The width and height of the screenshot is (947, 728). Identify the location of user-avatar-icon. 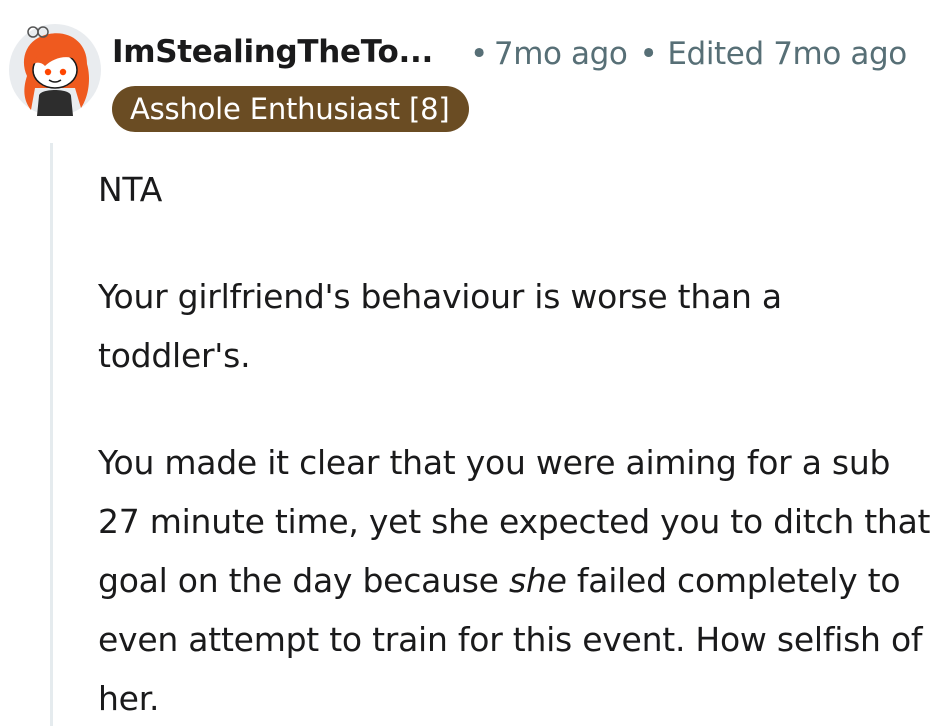
(55, 68).